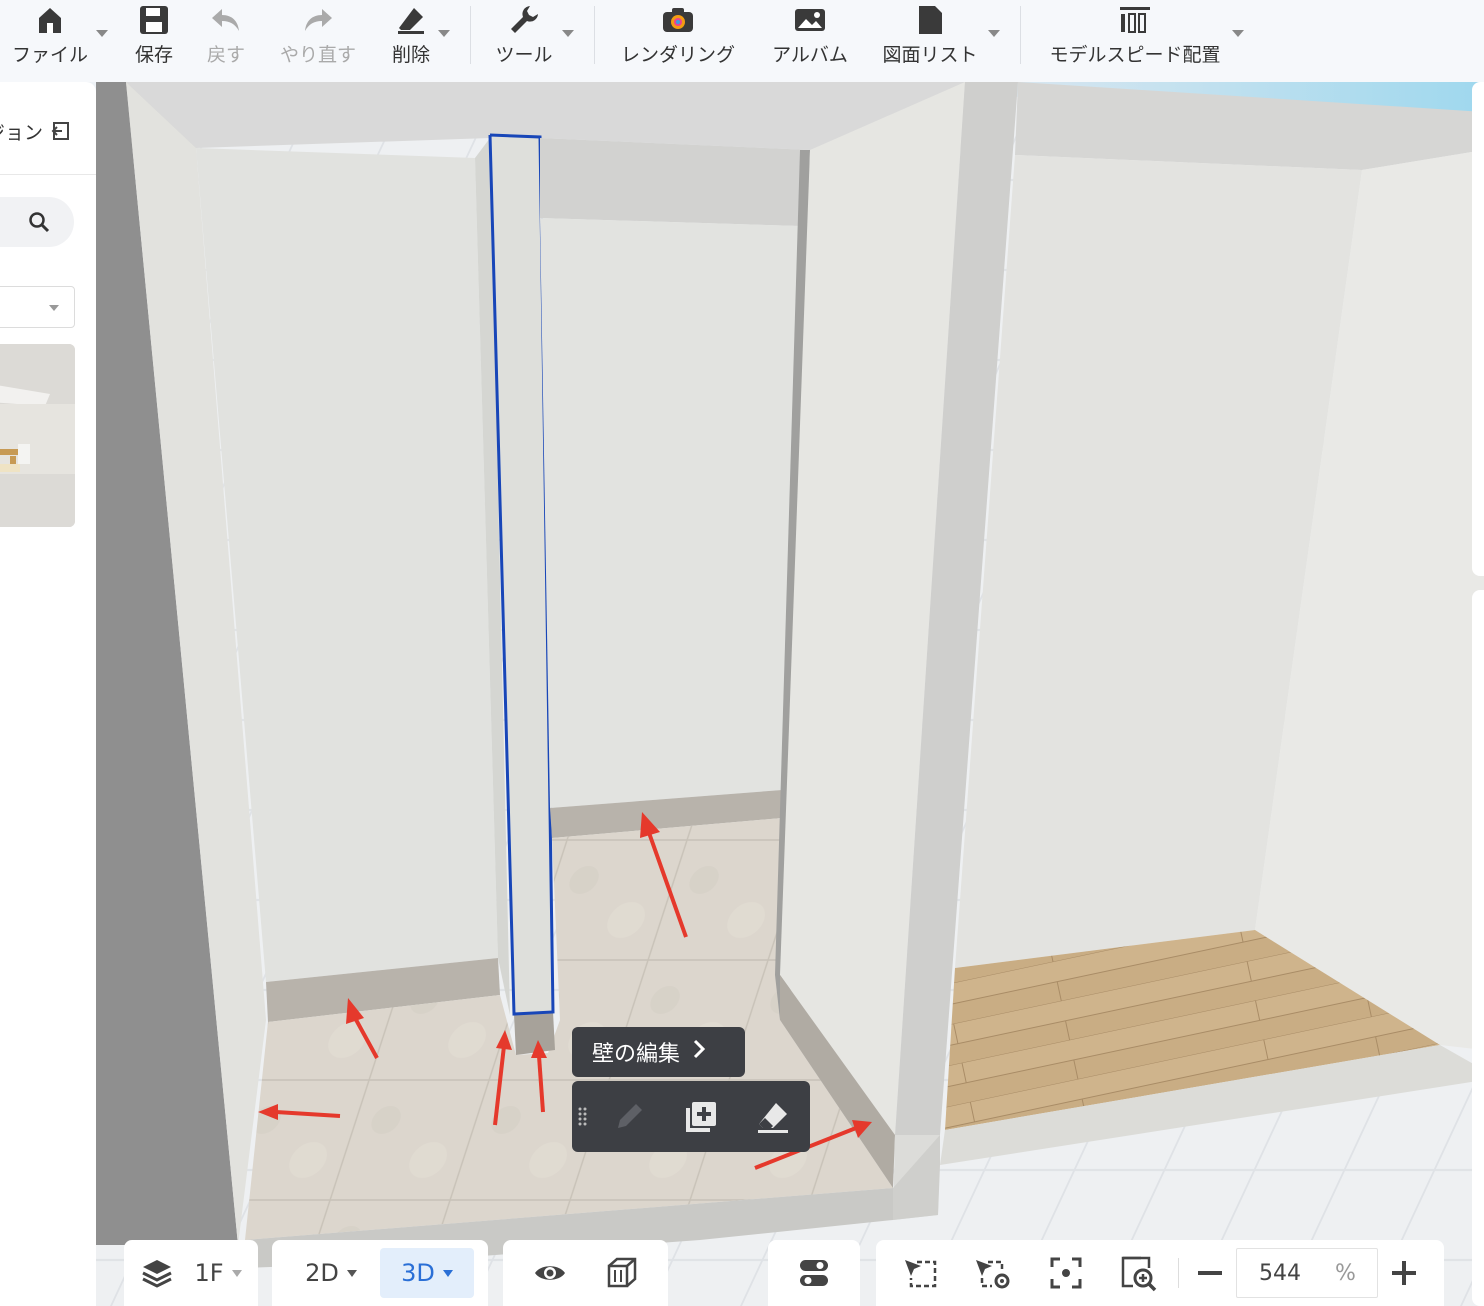  I want to click on layout-columns-icon, so click(1135, 20).